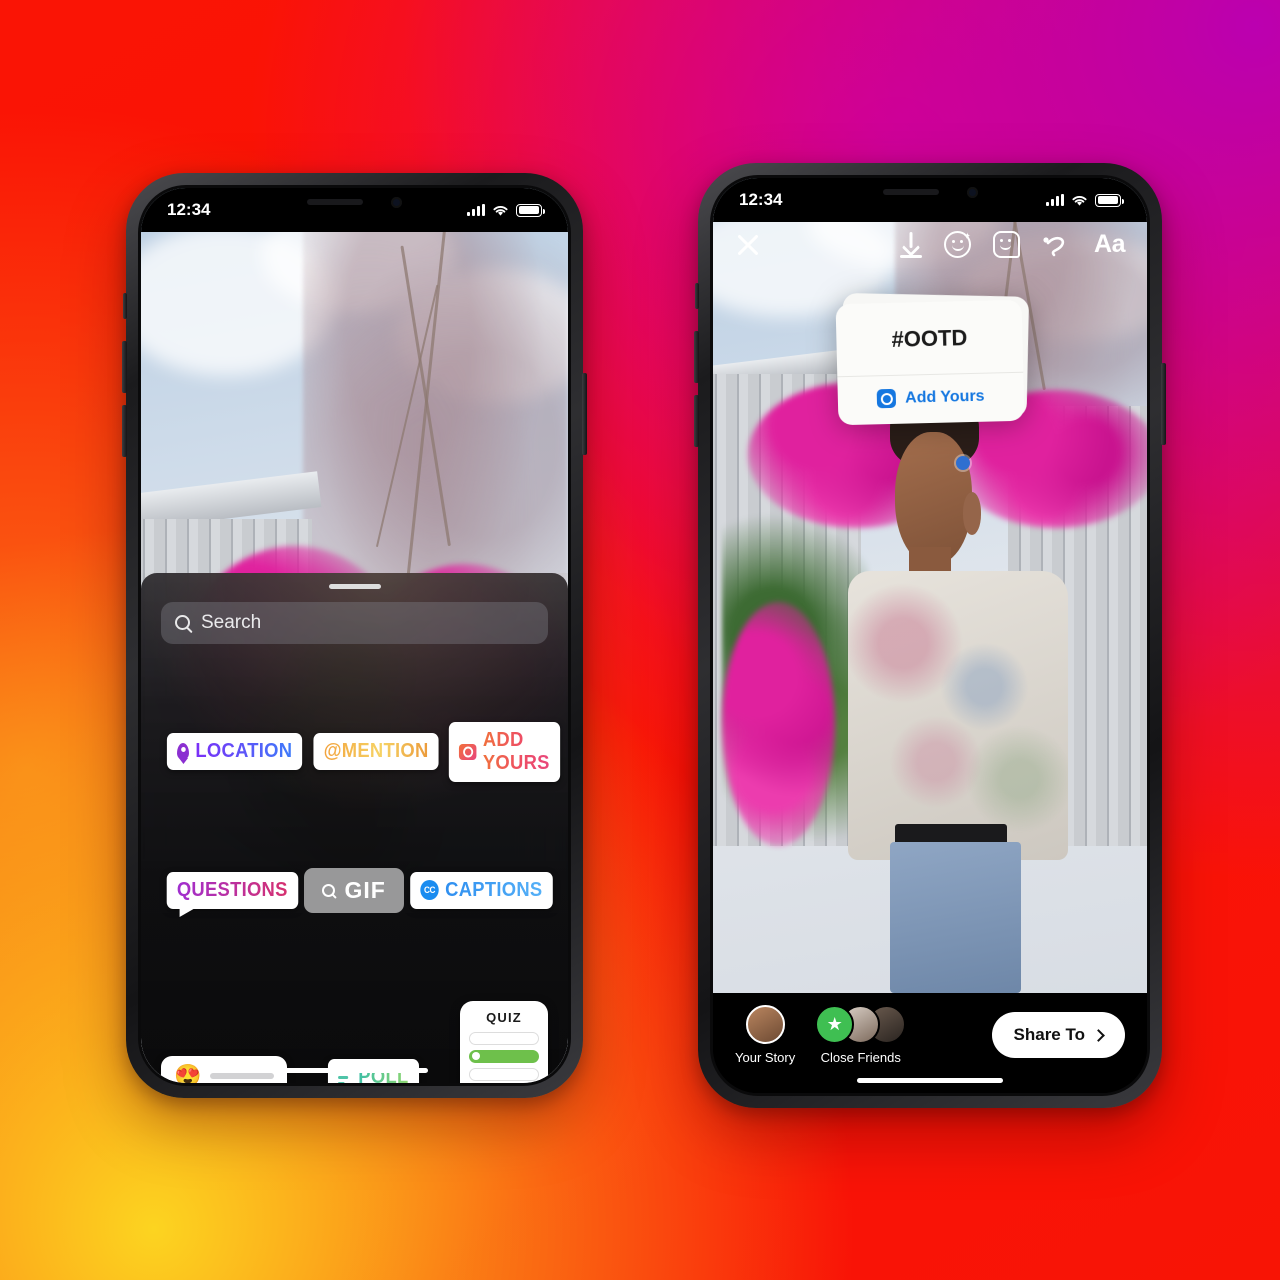 Image resolution: width=1280 pixels, height=1280 pixels. What do you see at coordinates (429, 890) in the screenshot?
I see `closed-caption-icon: CC` at bounding box center [429, 890].